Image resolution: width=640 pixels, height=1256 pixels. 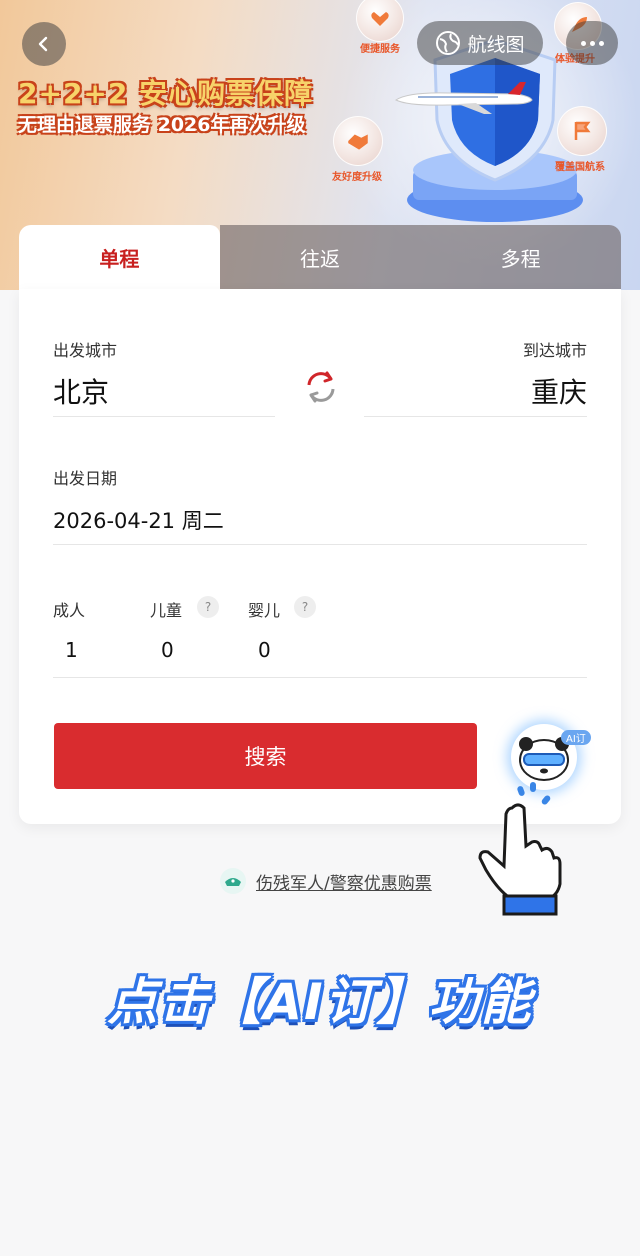 I want to click on infant-label: 婴儿, so click(x=264, y=610).